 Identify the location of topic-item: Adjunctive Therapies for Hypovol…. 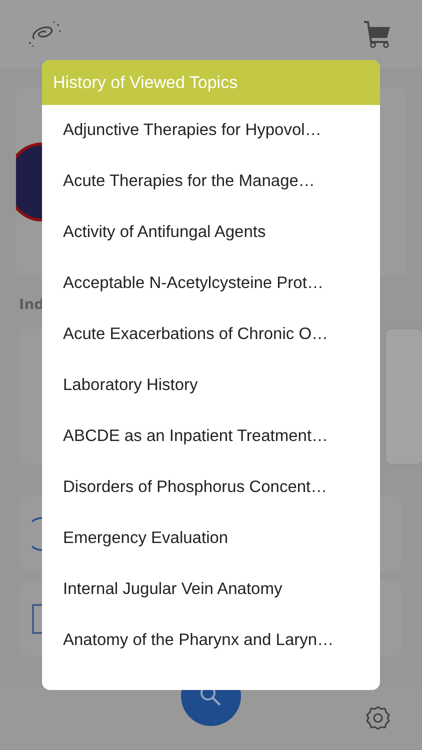
(211, 130).